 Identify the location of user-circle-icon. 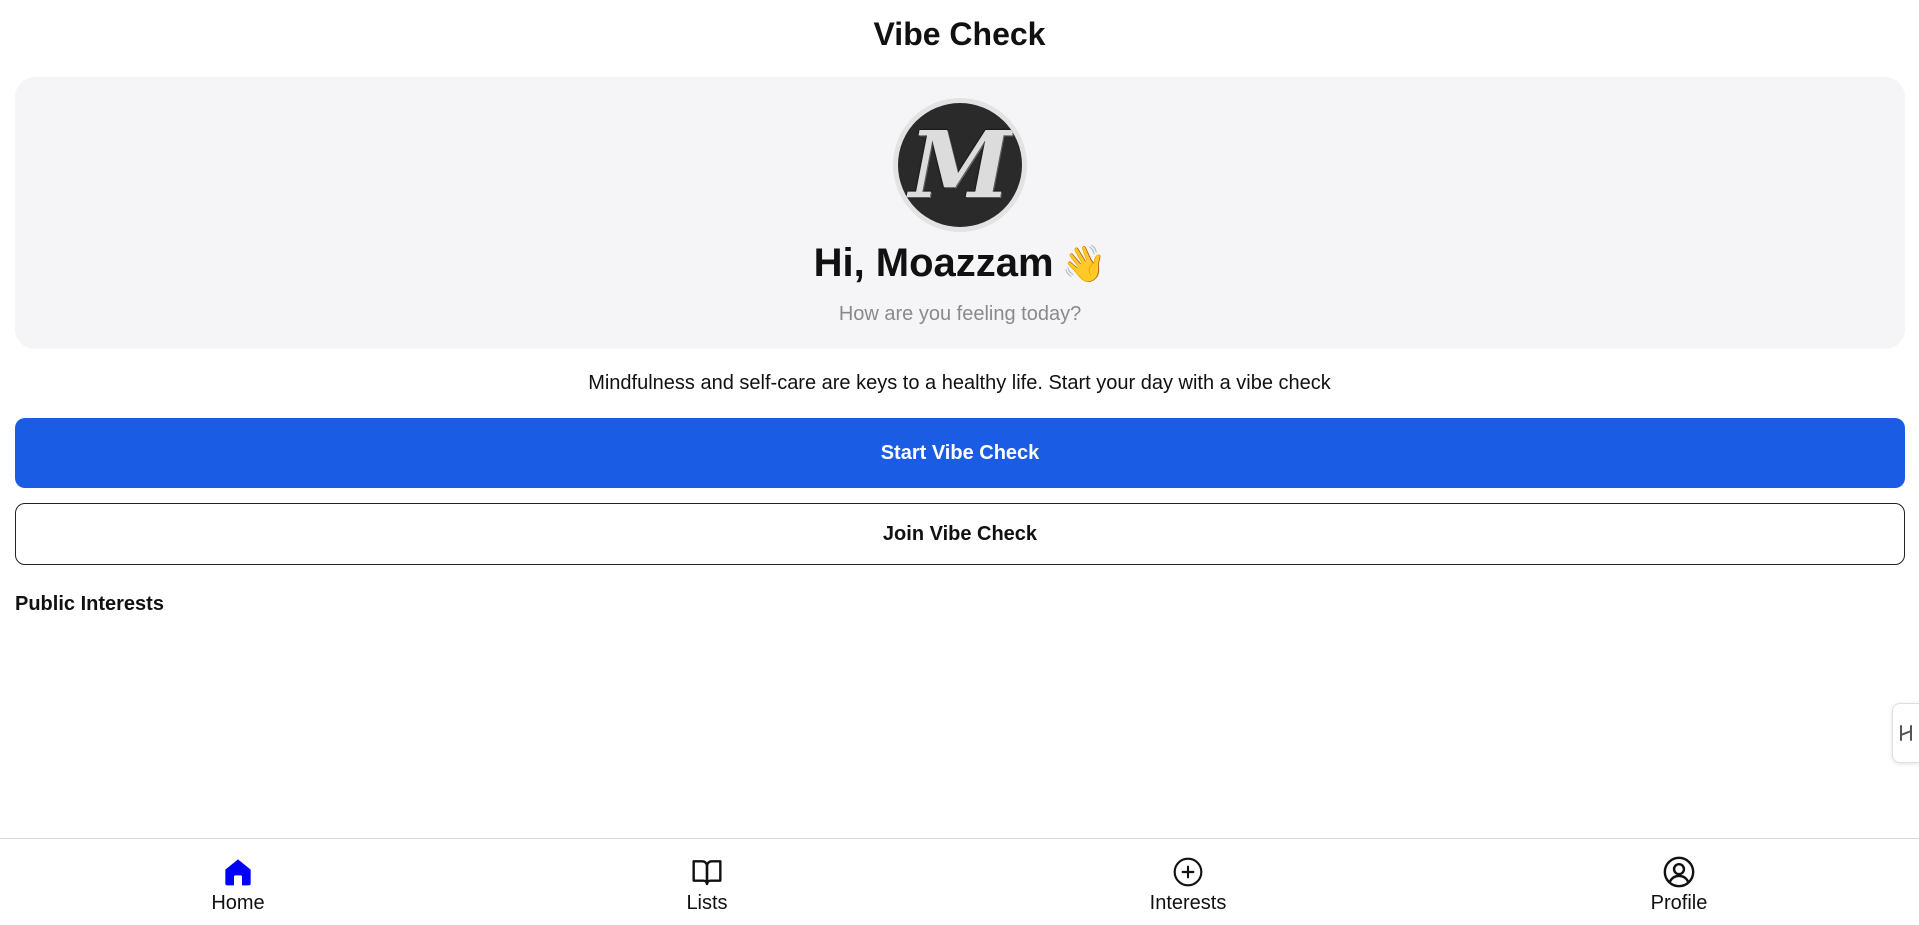
(1679, 872).